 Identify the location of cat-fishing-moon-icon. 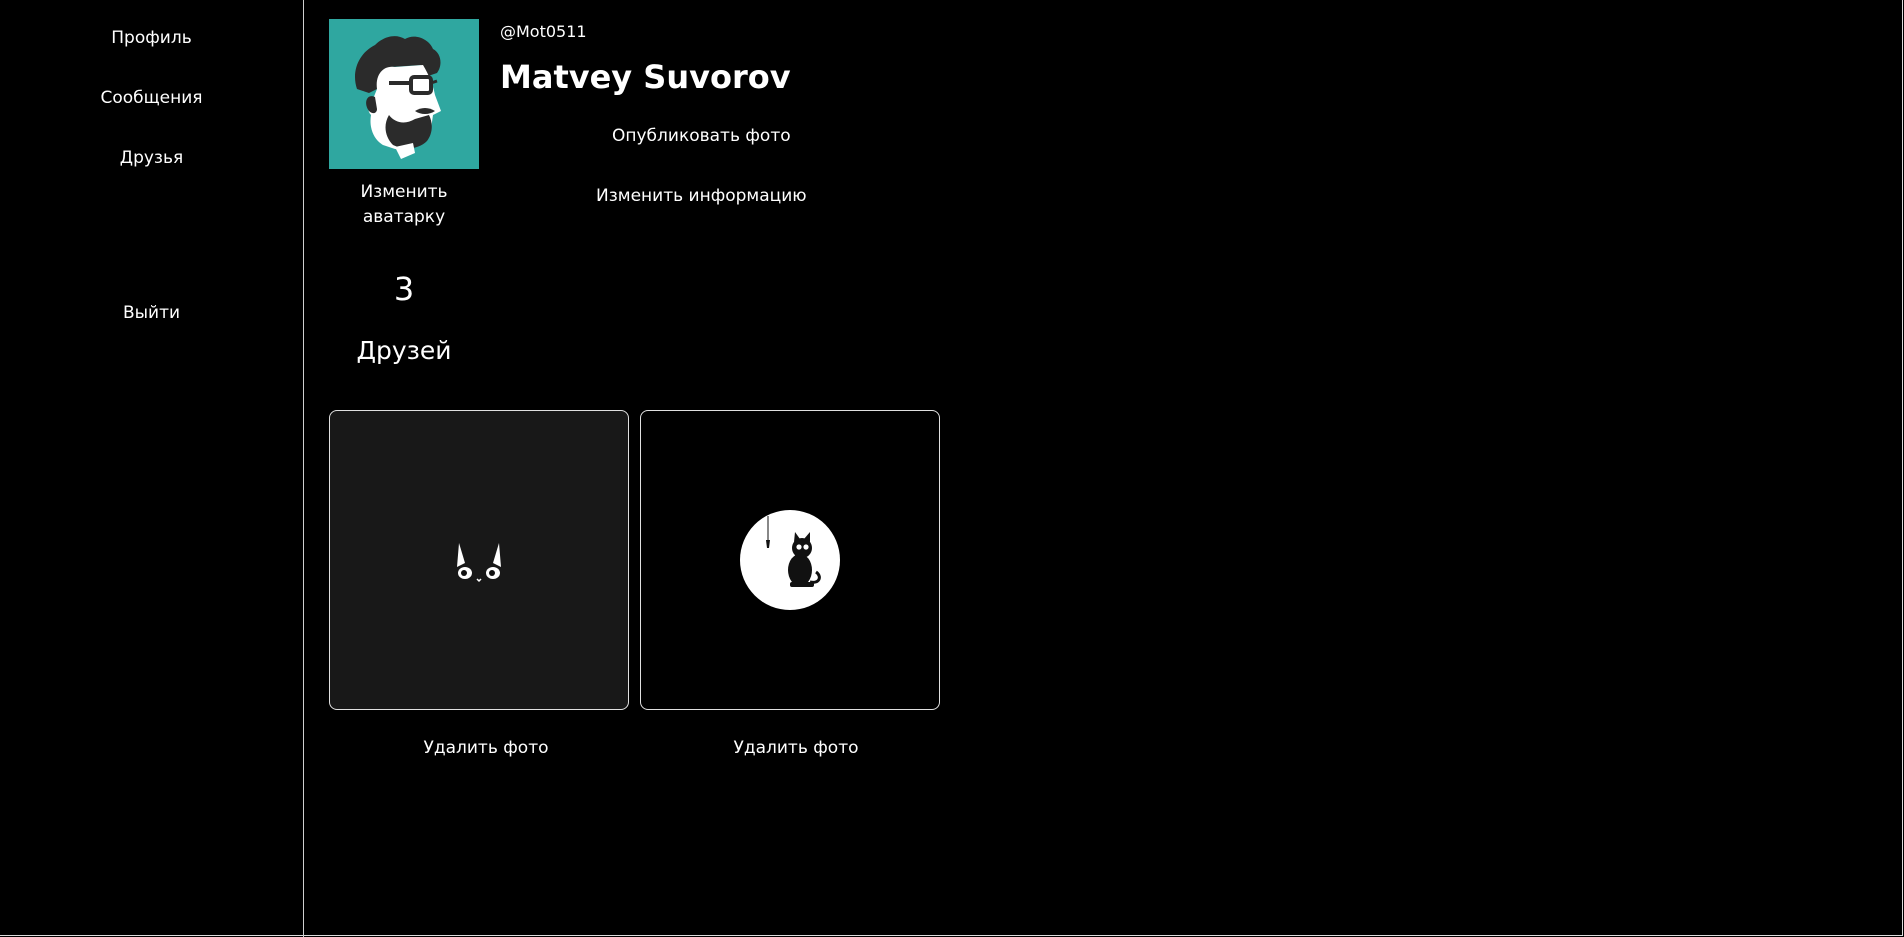
(790, 560).